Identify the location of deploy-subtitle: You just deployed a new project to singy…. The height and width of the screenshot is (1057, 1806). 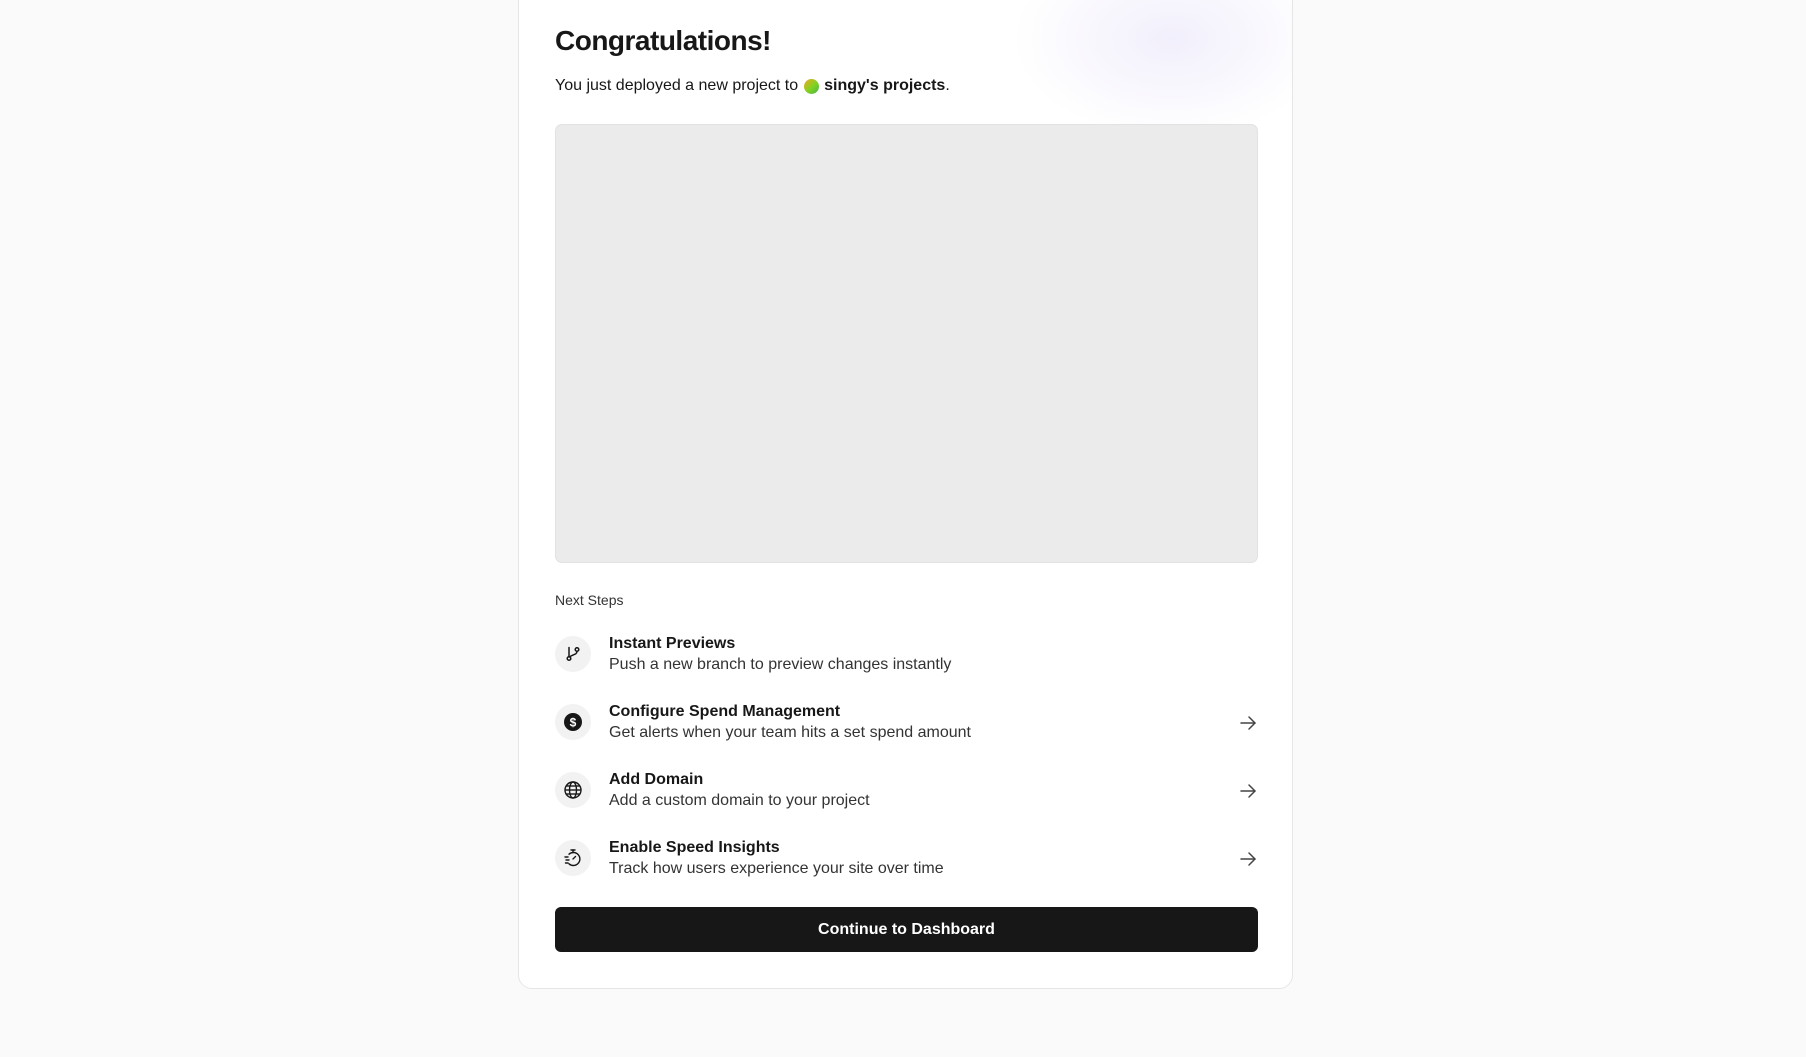
(752, 86).